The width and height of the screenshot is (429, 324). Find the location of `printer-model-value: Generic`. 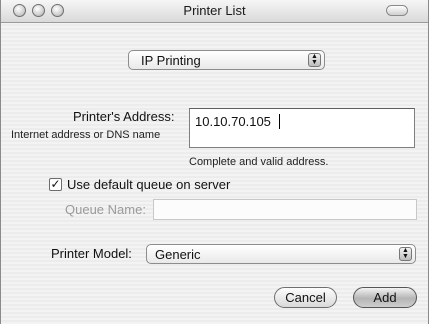

printer-model-value: Generic is located at coordinates (178, 254).